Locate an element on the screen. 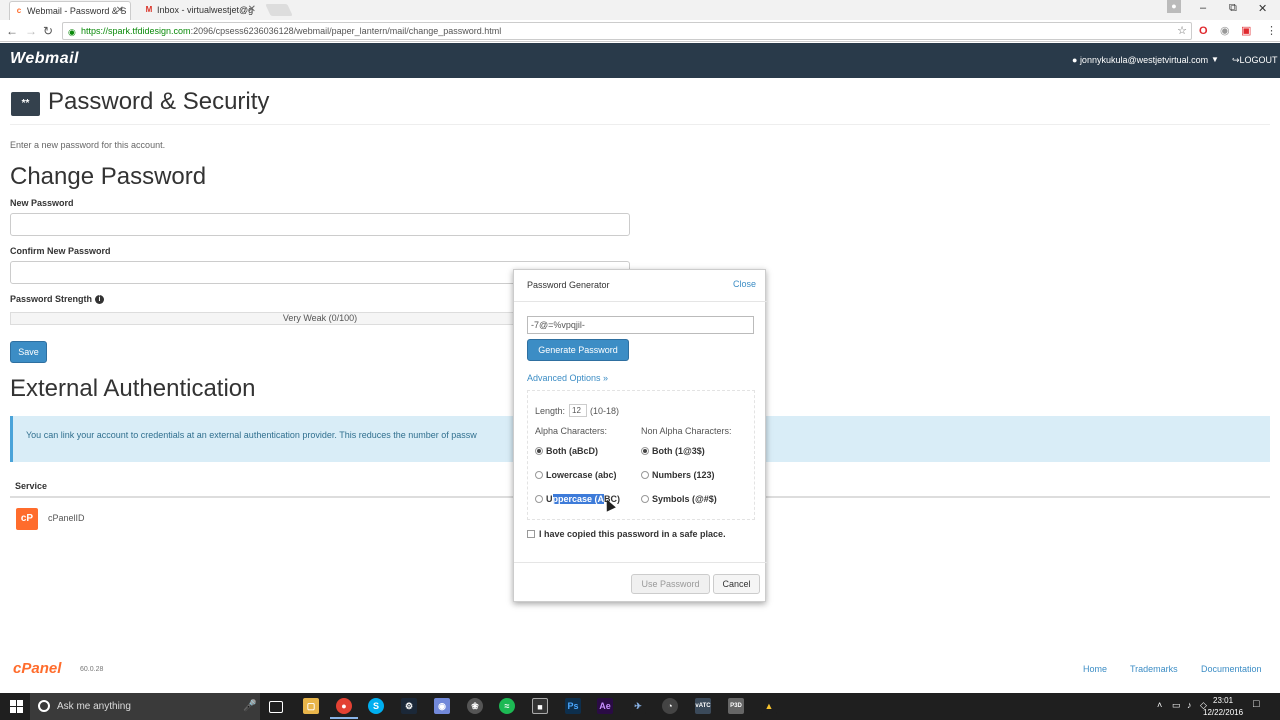  cpanel-footer-logo: cPanel is located at coordinates (37, 668).